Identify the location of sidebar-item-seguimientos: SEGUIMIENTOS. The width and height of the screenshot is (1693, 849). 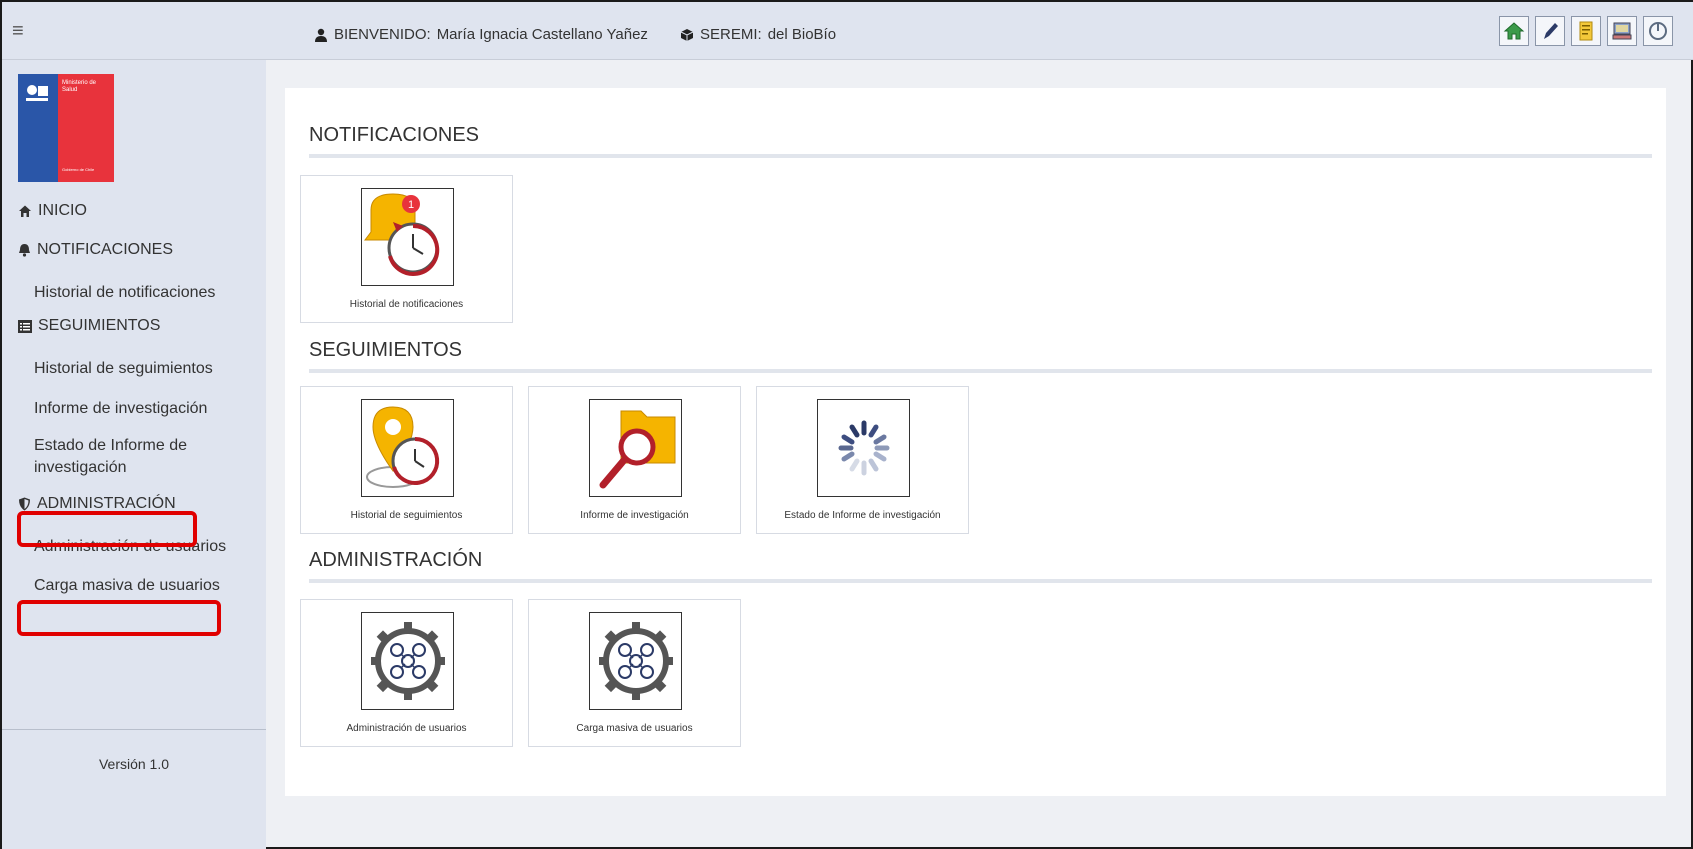
(81, 326).